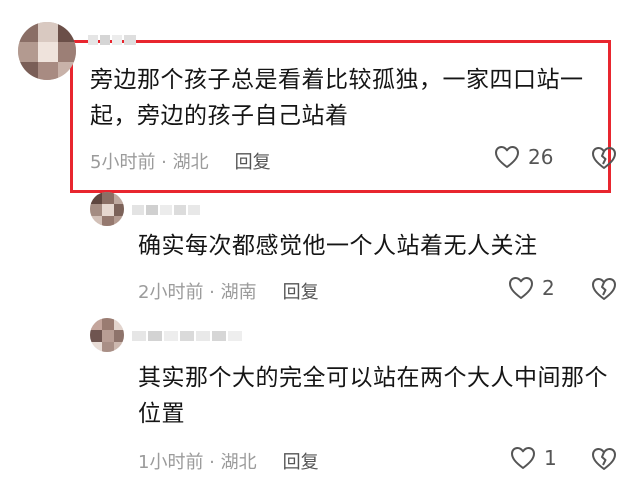  What do you see at coordinates (171, 462) in the screenshot?
I see `comment-time: 1小时前` at bounding box center [171, 462].